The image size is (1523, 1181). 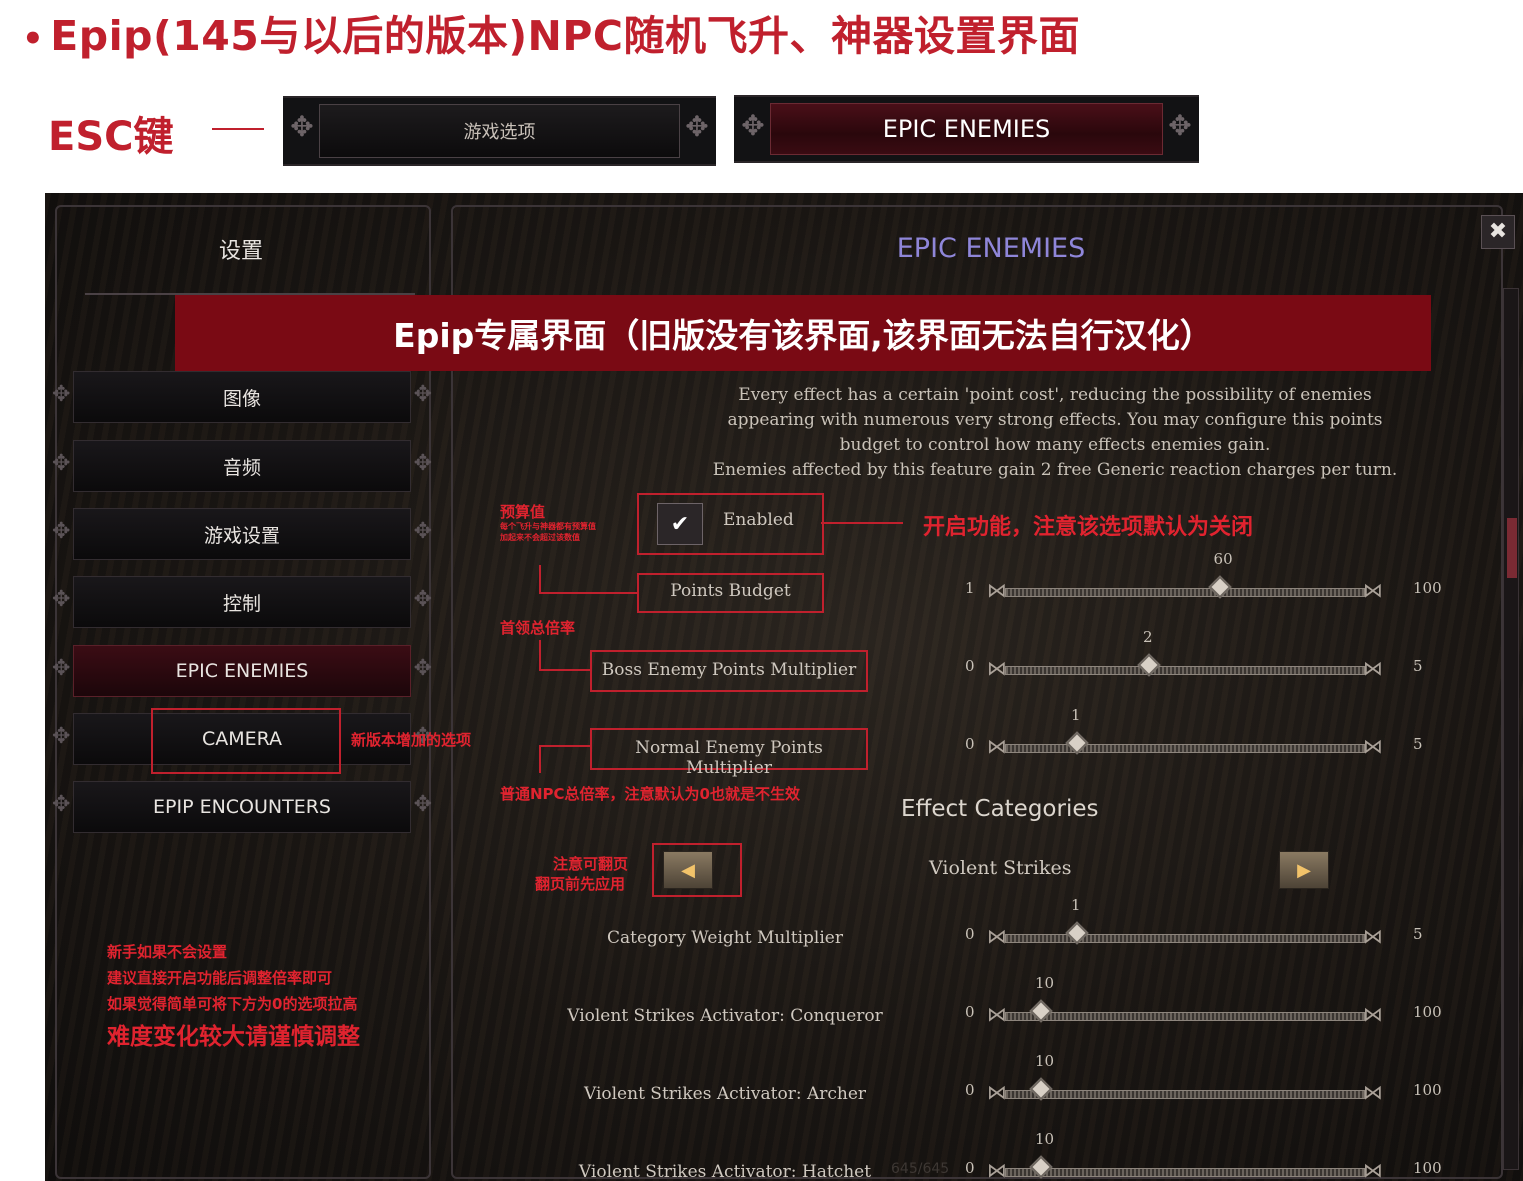 I want to click on archer-label: Violent Strikes Activator: Archer, so click(x=725, y=1094).